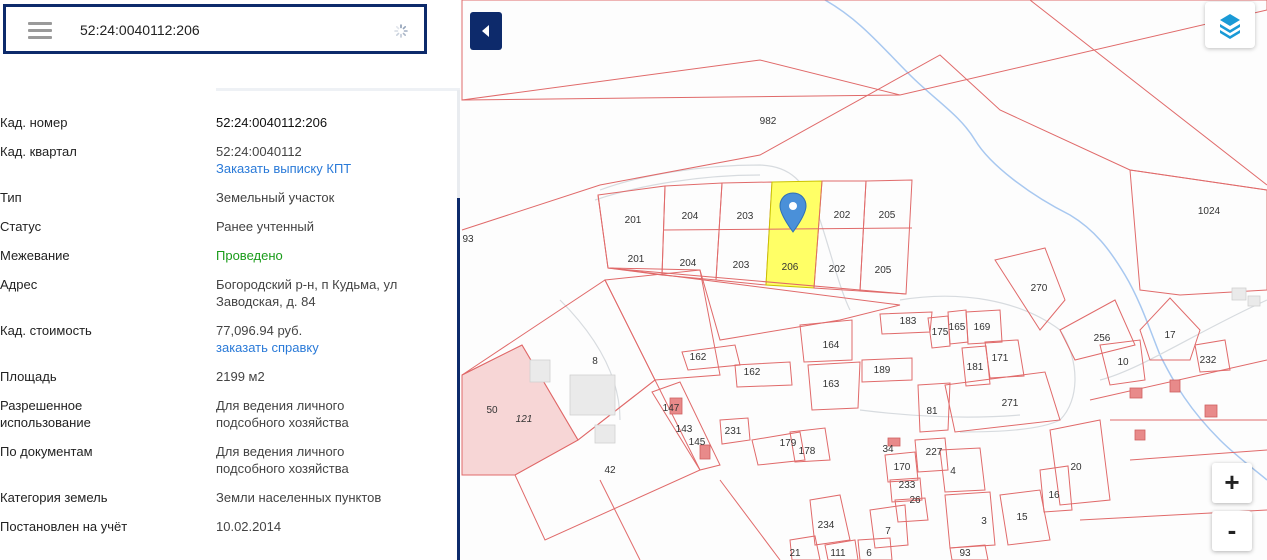 The height and width of the screenshot is (560, 1267). Describe the element at coordinates (915, 500) in the screenshot. I see `plot-label: 26` at that location.